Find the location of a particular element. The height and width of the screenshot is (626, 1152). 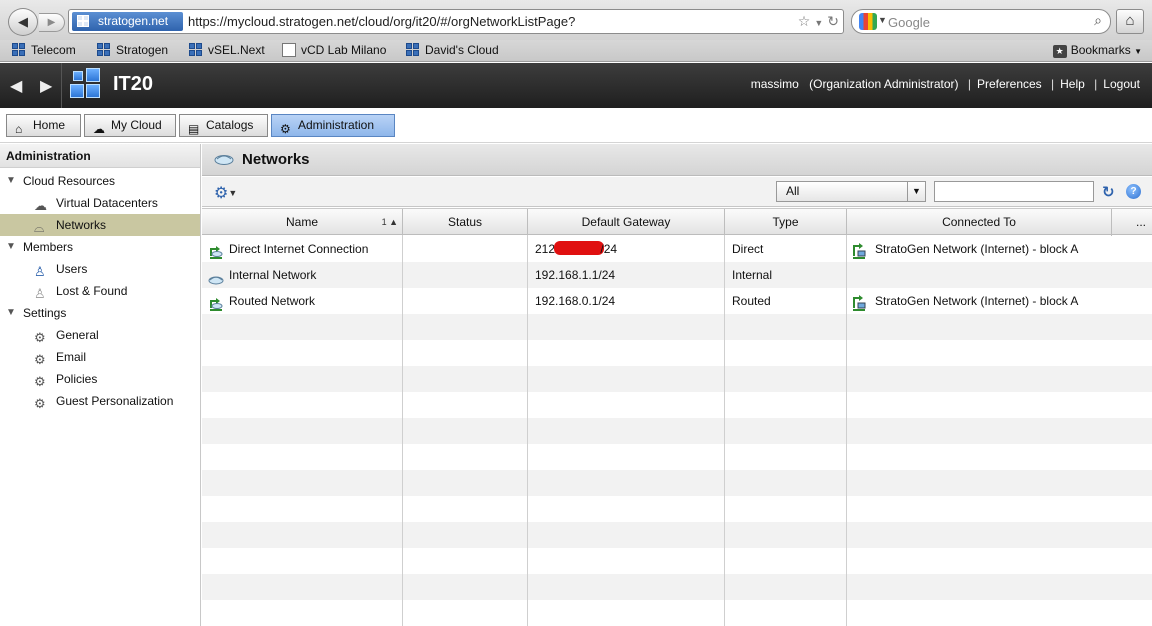

tab-my-cloud: ☁ My Cloud is located at coordinates (130, 125).